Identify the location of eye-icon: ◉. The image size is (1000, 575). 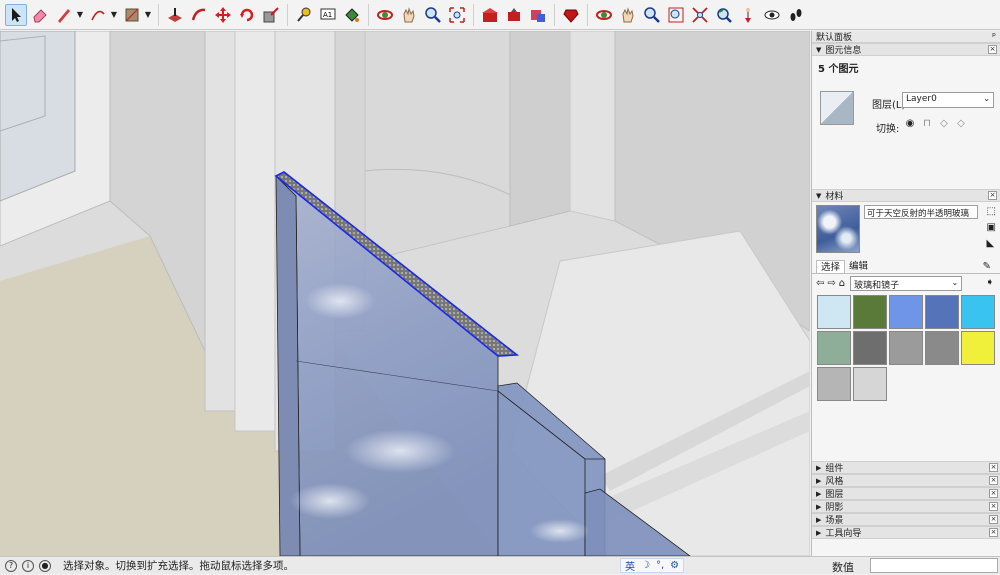
(910, 123).